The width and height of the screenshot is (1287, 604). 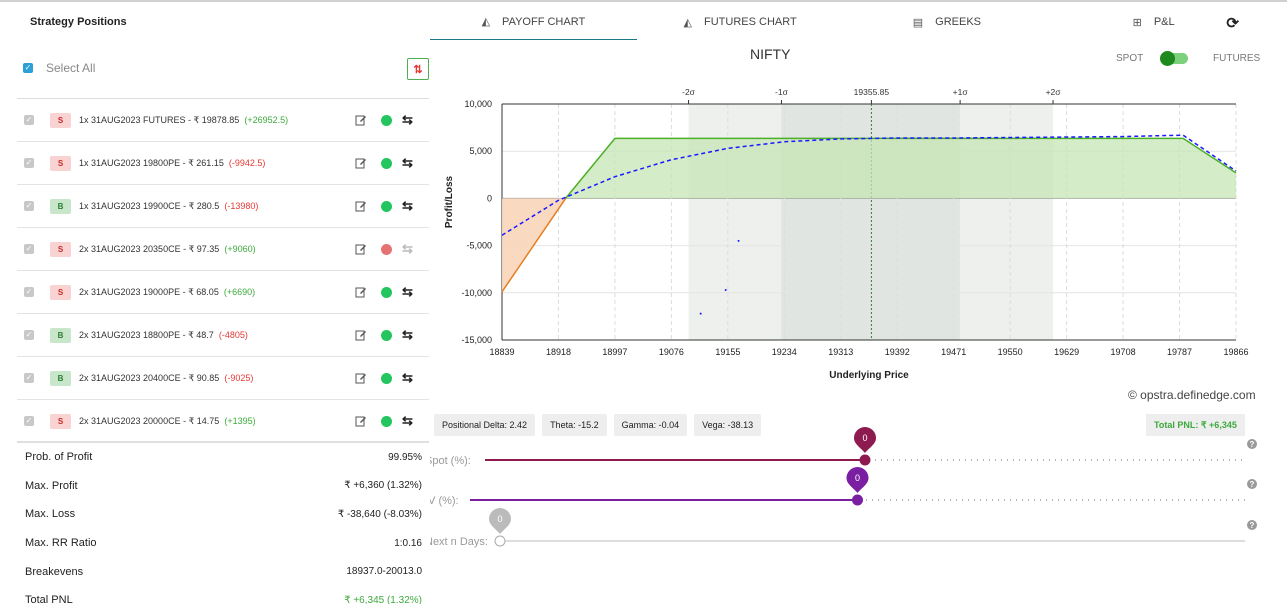 What do you see at coordinates (60, 206) in the screenshot?
I see `side-badge: B` at bounding box center [60, 206].